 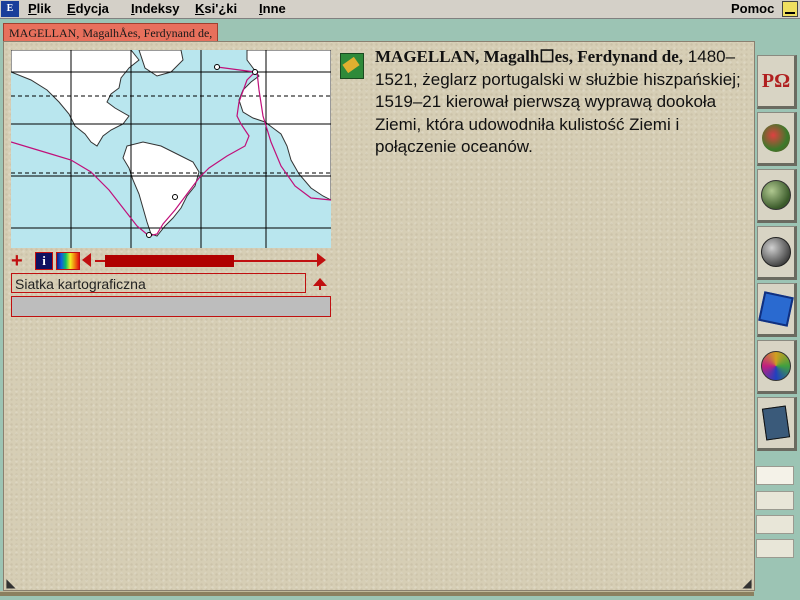 What do you see at coordinates (216, 8) in the screenshot?
I see `menu-ksiazki: Ksi'¿ki` at bounding box center [216, 8].